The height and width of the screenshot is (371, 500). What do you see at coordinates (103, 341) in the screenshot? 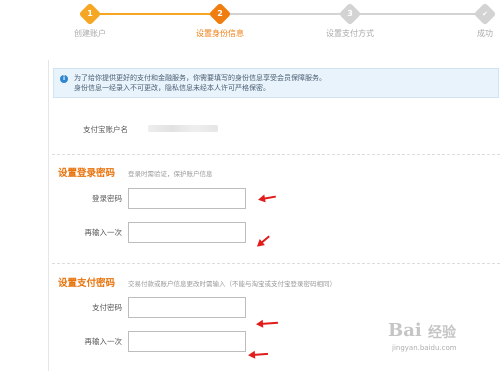
I see `pay-password-confirm-label: 再输入一次` at bounding box center [103, 341].